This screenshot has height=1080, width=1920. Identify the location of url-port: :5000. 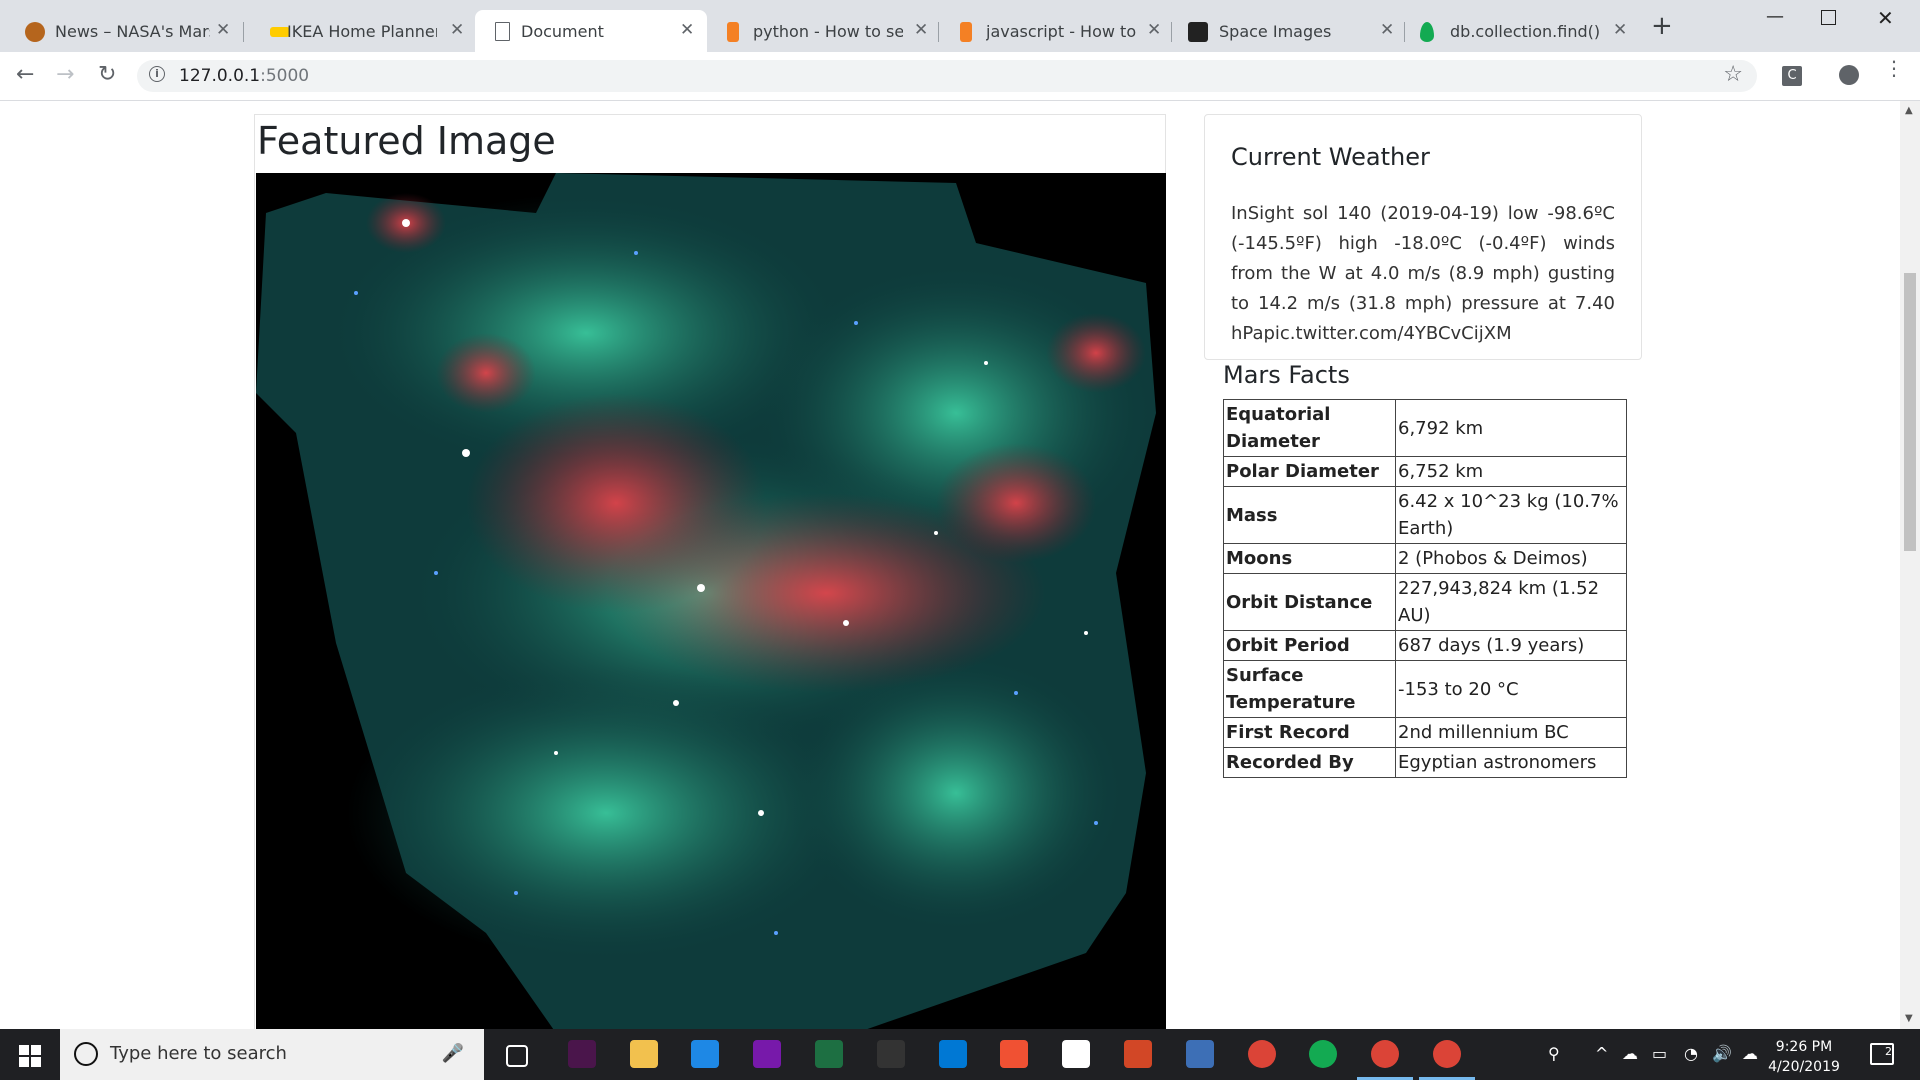
(285, 76).